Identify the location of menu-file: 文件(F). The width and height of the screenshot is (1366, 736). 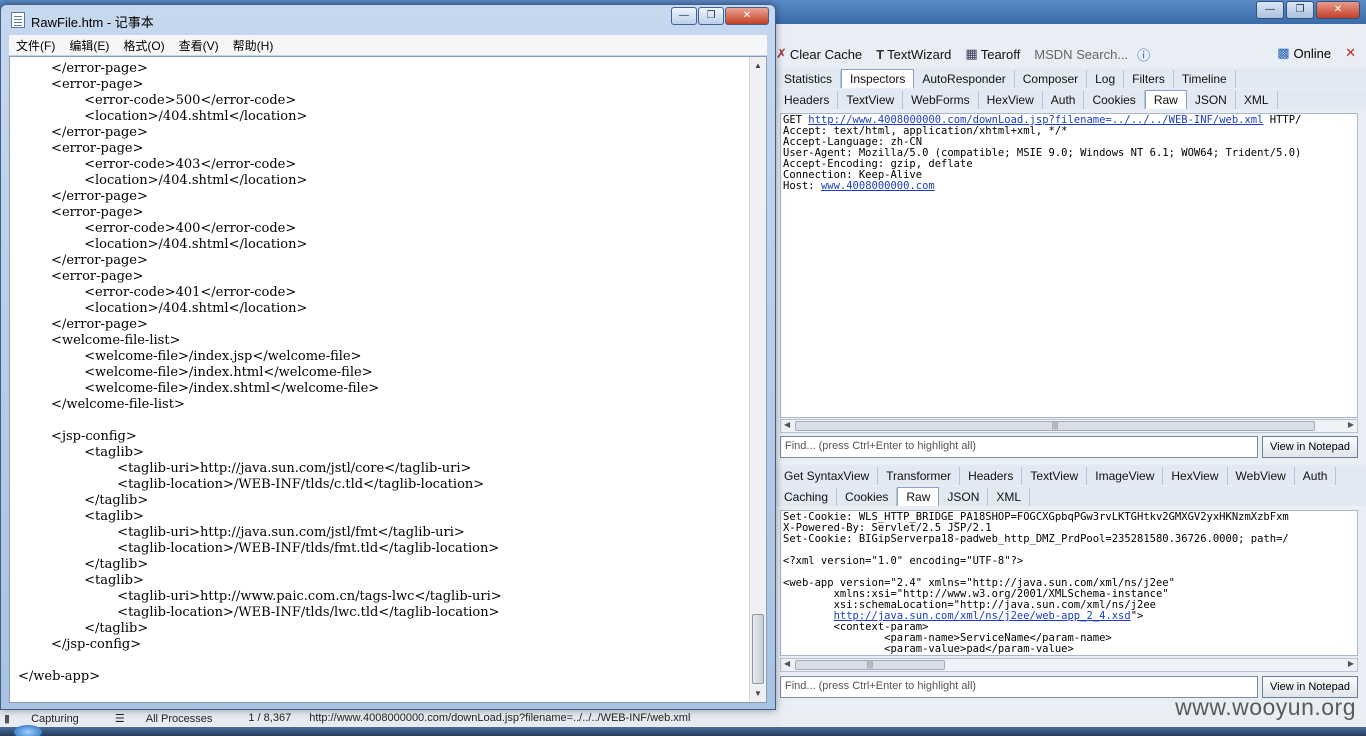
(35, 45).